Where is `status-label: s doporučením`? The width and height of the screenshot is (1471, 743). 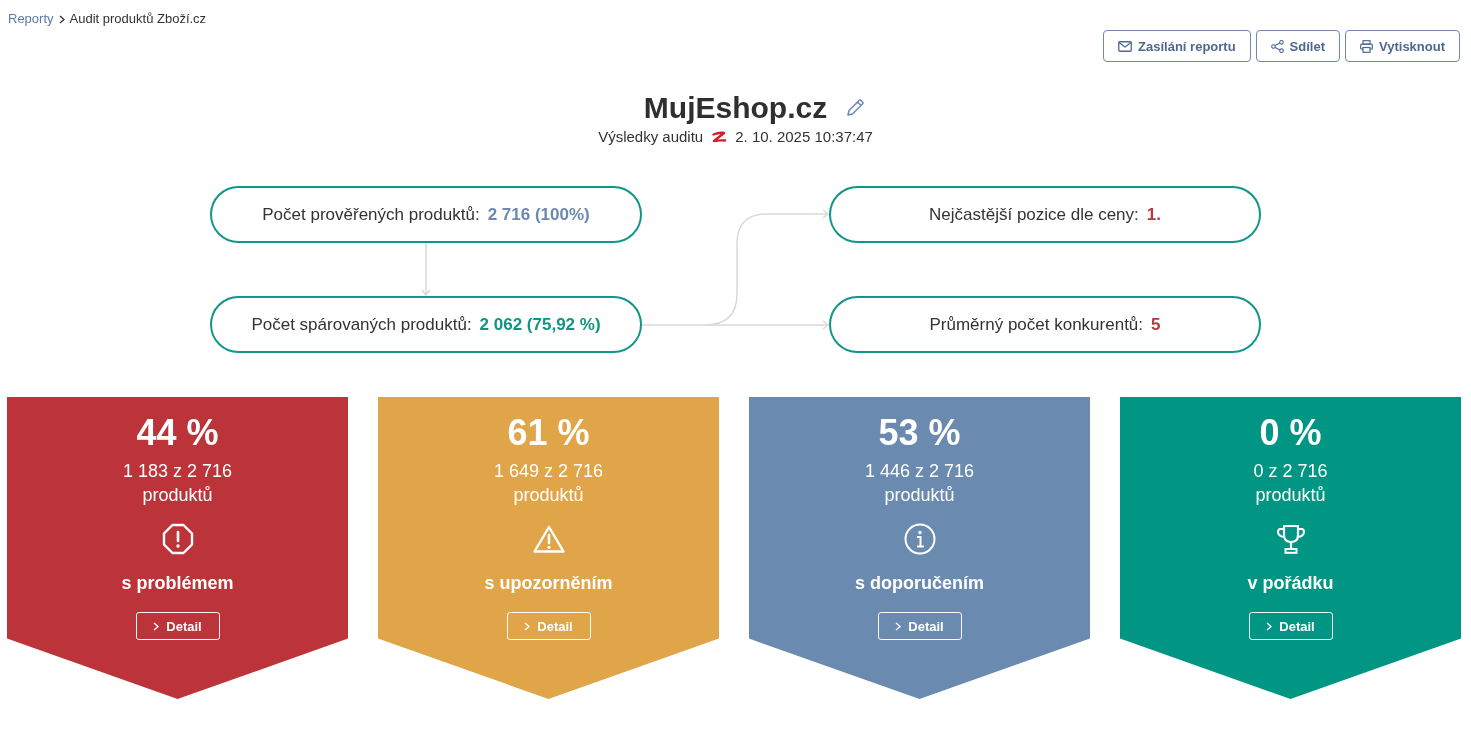 status-label: s doporučením is located at coordinates (919, 583).